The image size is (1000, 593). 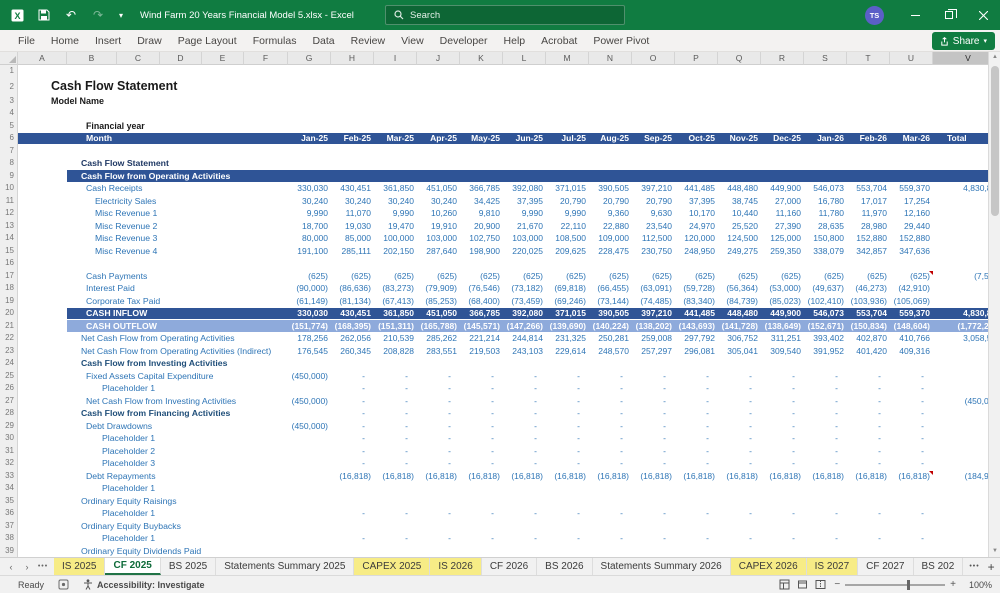 I want to click on cell-r17-cK: (625), so click(x=481, y=277).